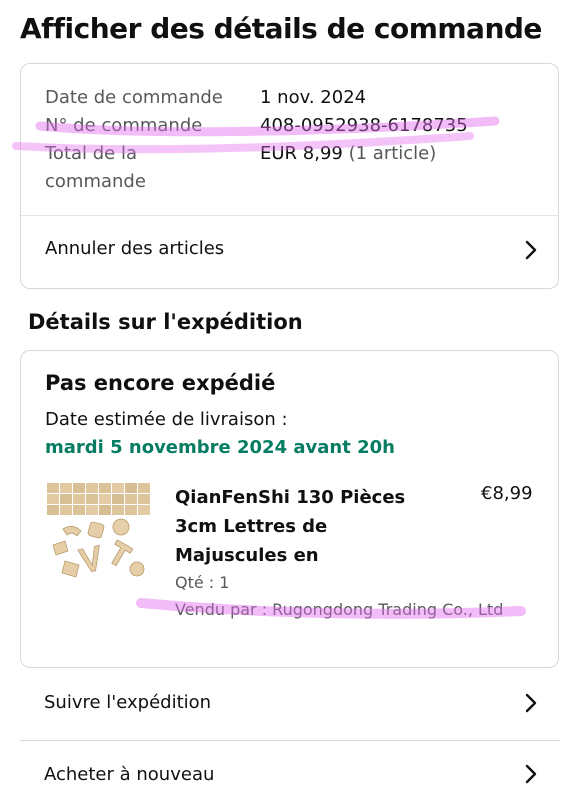 The height and width of the screenshot is (798, 573). I want to click on product-seller: Vendu par : Rugongdong Trading Co., Ltd, so click(339, 609).